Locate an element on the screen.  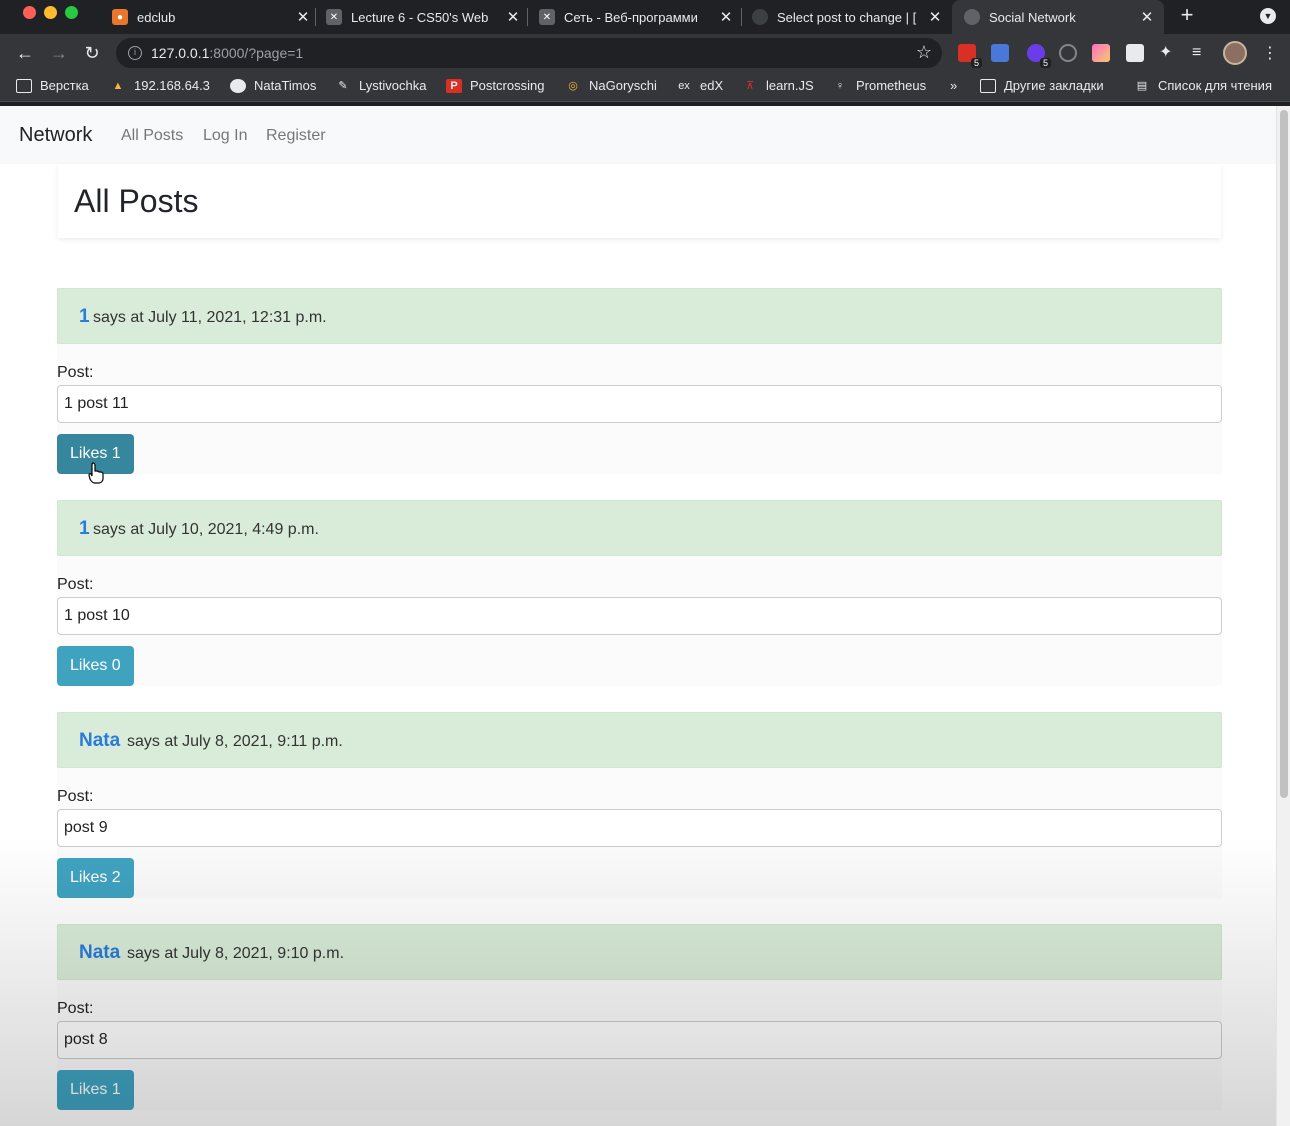
post-timestamp: says at July 8, 2021, 9:10 p.m. is located at coordinates (236, 953).